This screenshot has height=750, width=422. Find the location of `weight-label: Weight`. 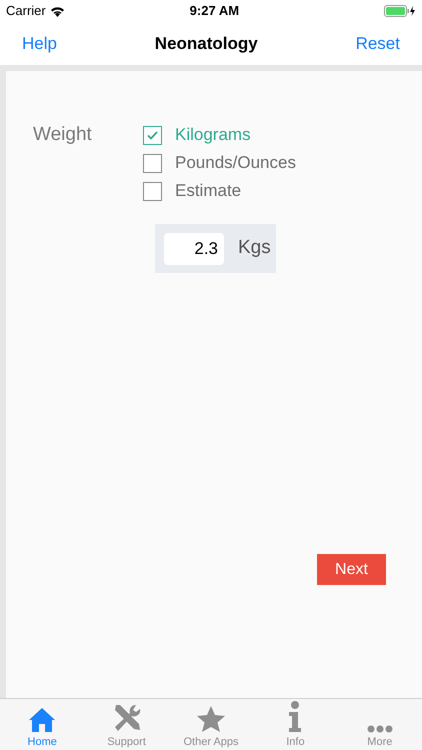

weight-label: Weight is located at coordinates (63, 135).